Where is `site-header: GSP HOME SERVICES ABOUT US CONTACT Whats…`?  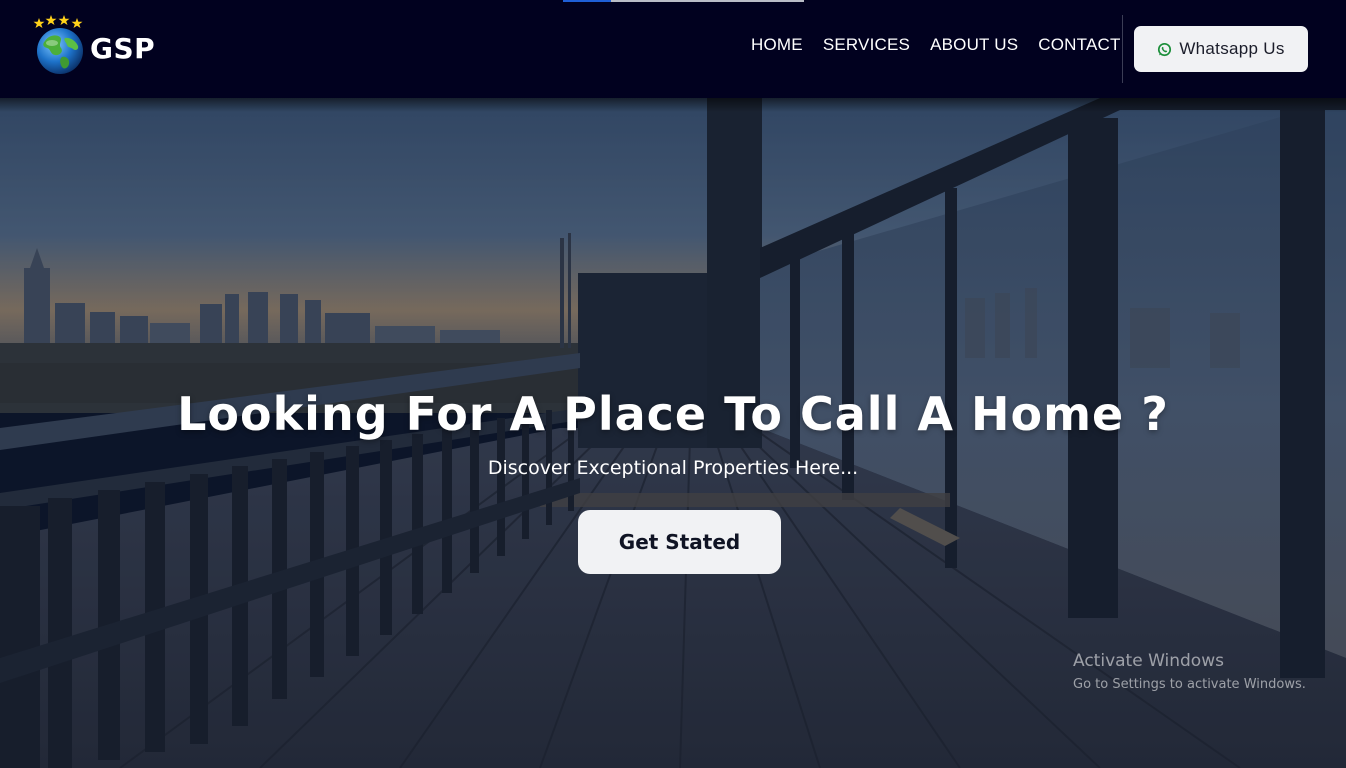
site-header: GSP HOME SERVICES ABOUT US CONTACT Whats… is located at coordinates (673, 49).